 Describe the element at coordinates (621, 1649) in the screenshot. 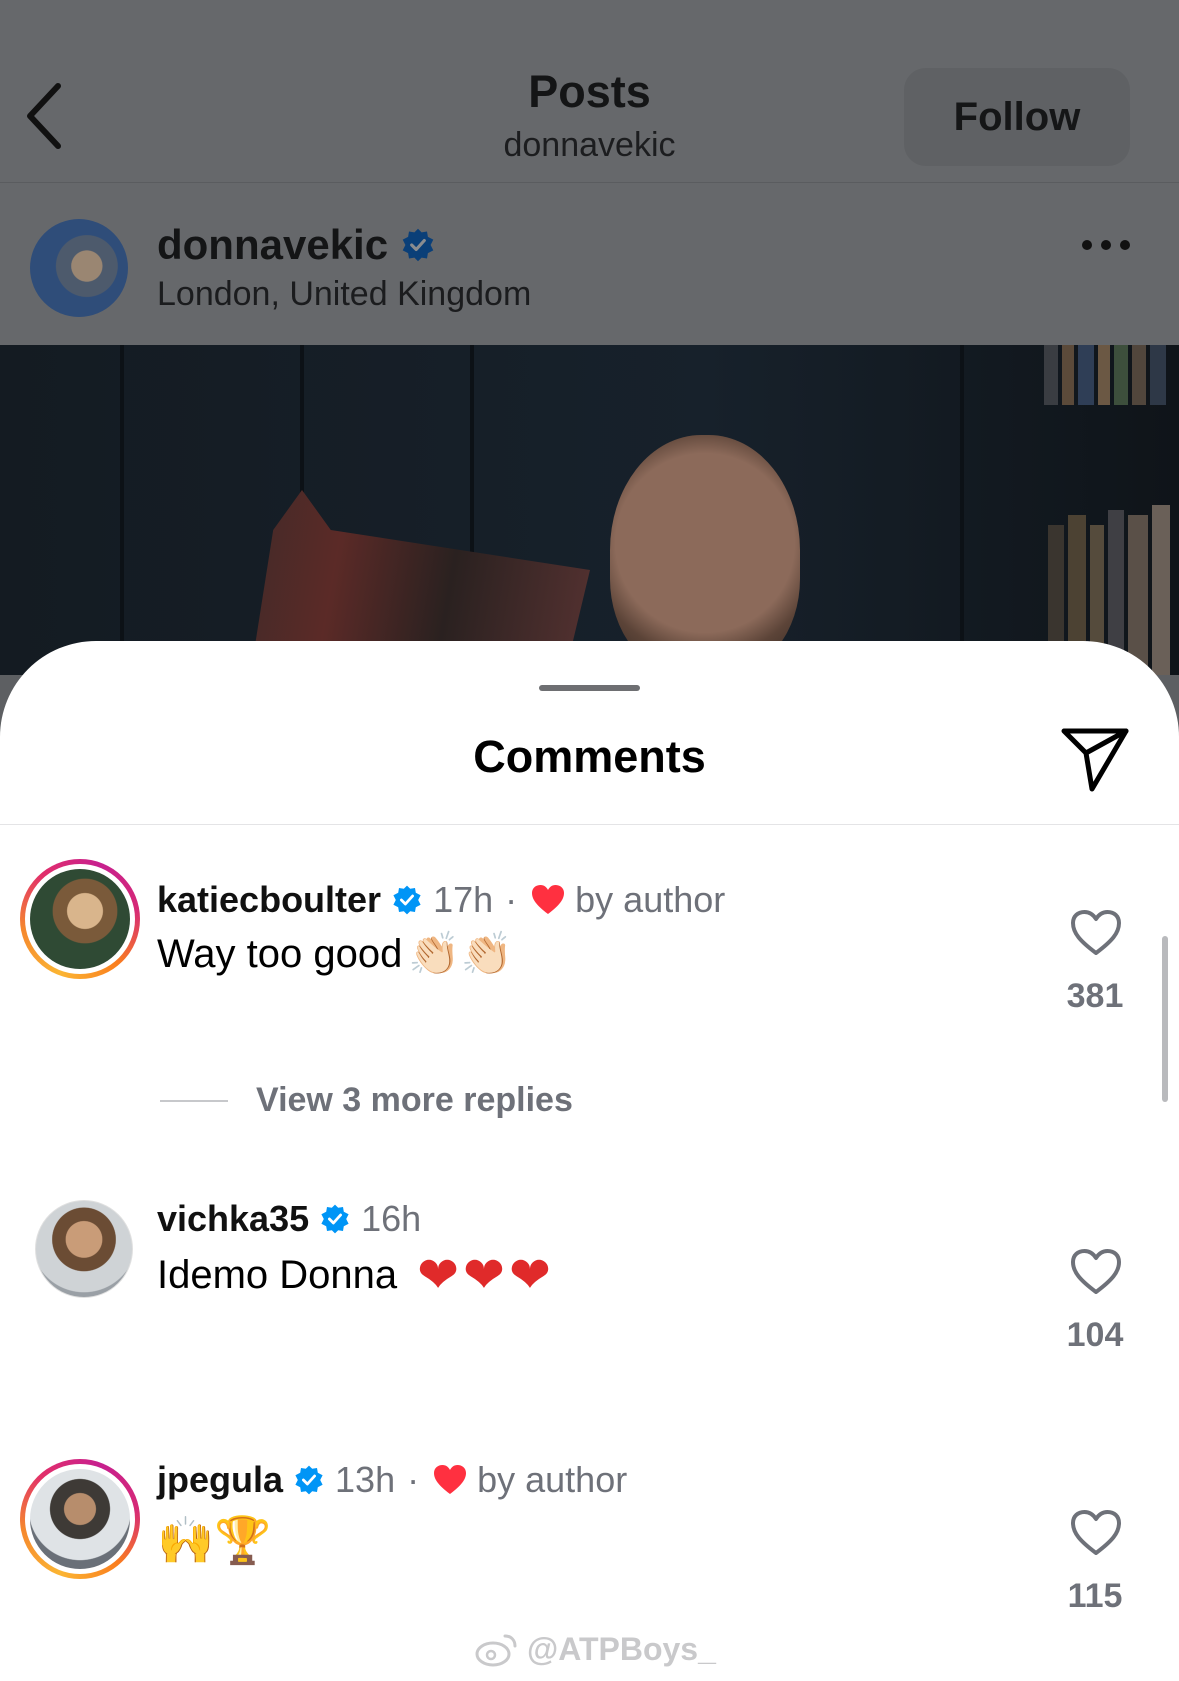

I see `watermark-text: @ATPBoys_` at that location.